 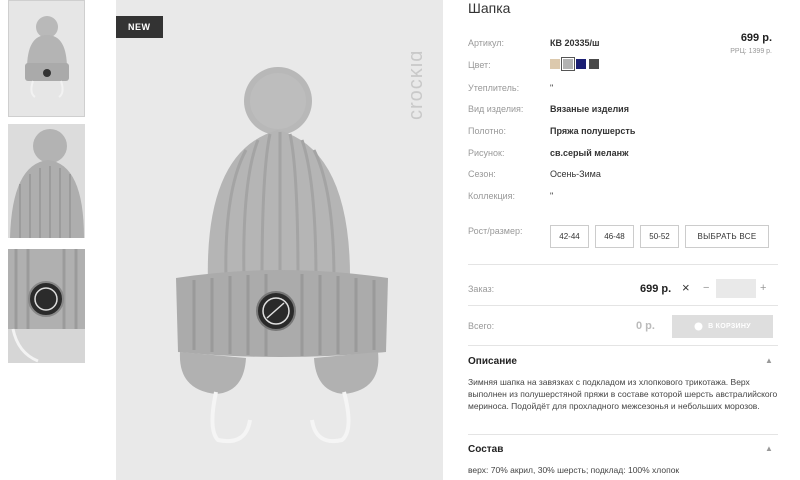 I want to click on attr-label: Утеплитель:, so click(x=494, y=88).